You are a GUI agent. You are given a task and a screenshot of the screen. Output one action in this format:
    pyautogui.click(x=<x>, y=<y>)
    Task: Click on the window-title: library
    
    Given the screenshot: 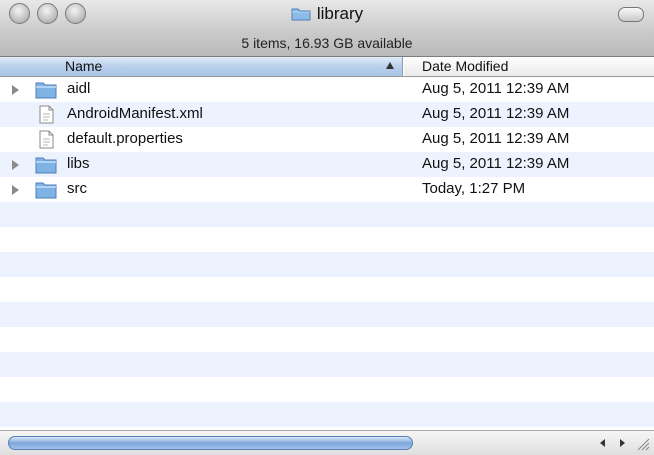 What is the action you would take?
    pyautogui.click(x=327, y=14)
    